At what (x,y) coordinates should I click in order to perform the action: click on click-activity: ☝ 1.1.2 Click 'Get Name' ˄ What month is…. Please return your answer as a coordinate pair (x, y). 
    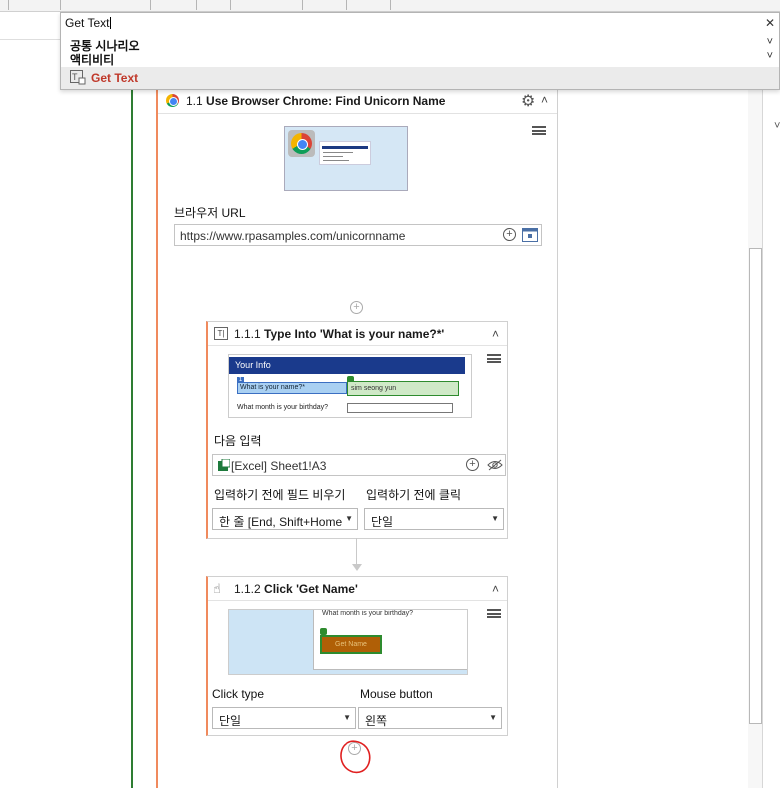
    Looking at the image, I should click on (357, 656).